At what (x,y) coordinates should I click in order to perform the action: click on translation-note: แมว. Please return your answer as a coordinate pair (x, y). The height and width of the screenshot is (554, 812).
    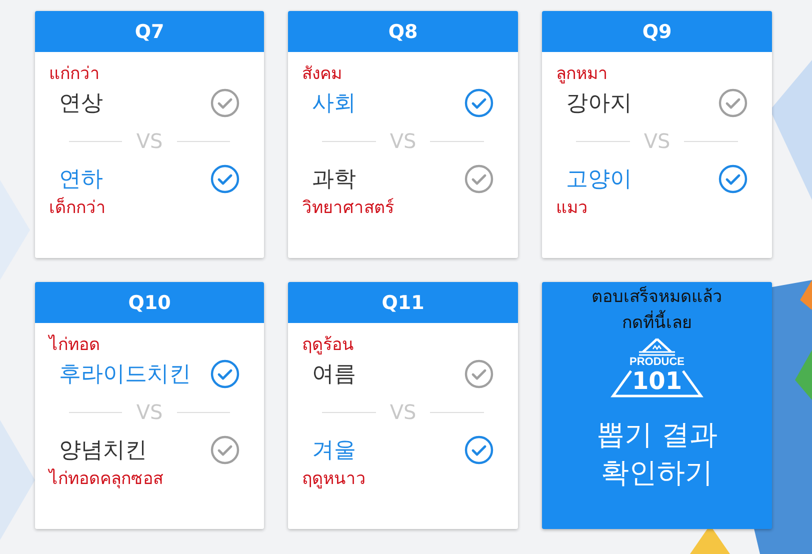
    Looking at the image, I should click on (572, 208).